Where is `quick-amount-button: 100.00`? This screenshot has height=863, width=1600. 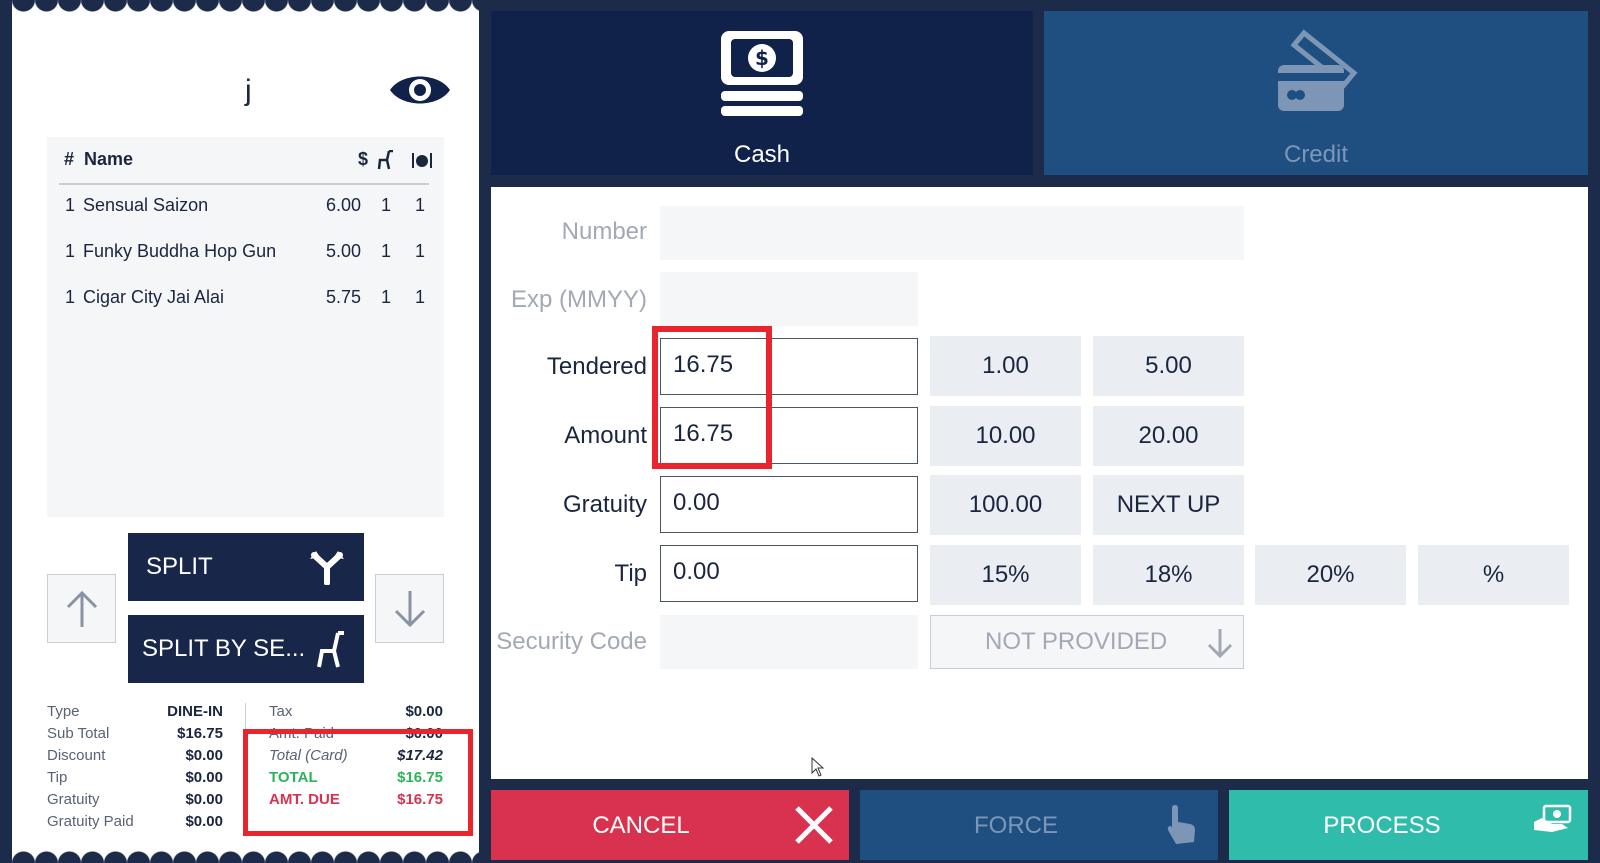
quick-amount-button: 100.00 is located at coordinates (1005, 505).